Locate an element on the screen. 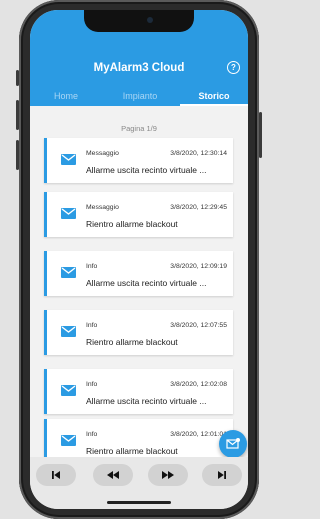 Image resolution: width=320 pixels, height=519 pixels. message-date: 3/8/2020, 12:02:08 is located at coordinates (198, 384).